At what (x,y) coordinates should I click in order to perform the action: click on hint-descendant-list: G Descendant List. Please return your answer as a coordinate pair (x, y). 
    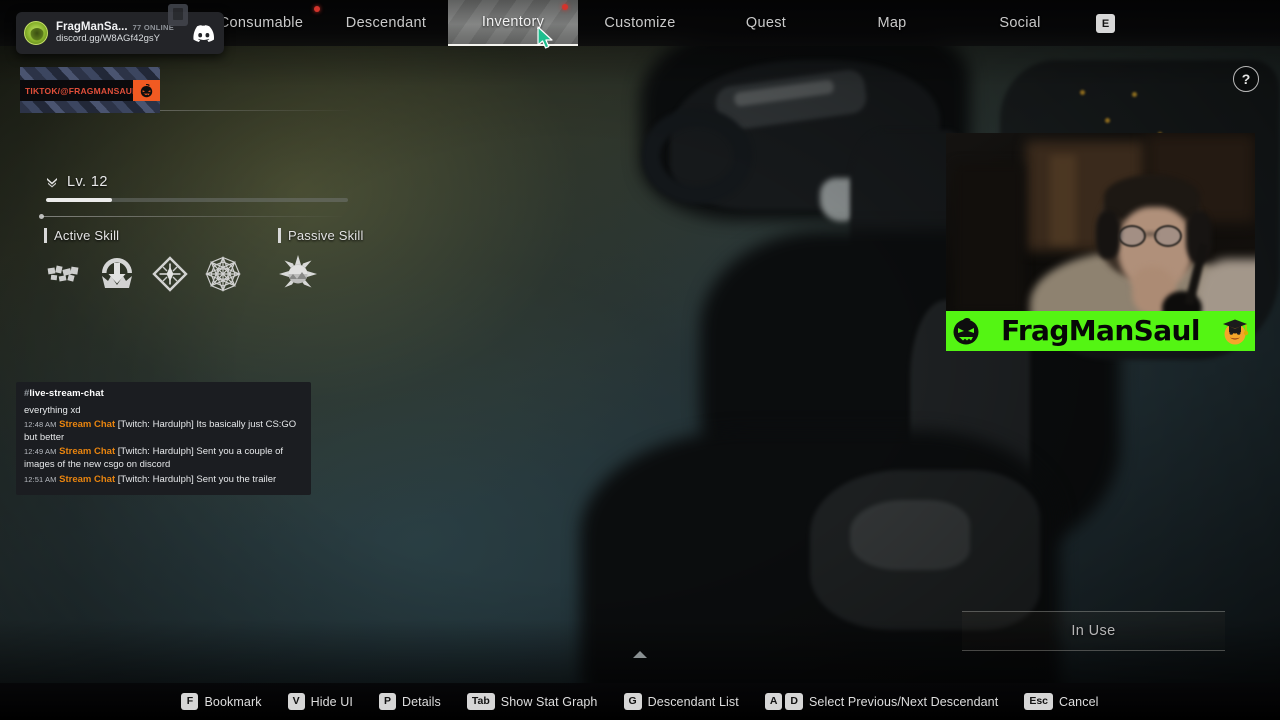
    Looking at the image, I should click on (681, 701).